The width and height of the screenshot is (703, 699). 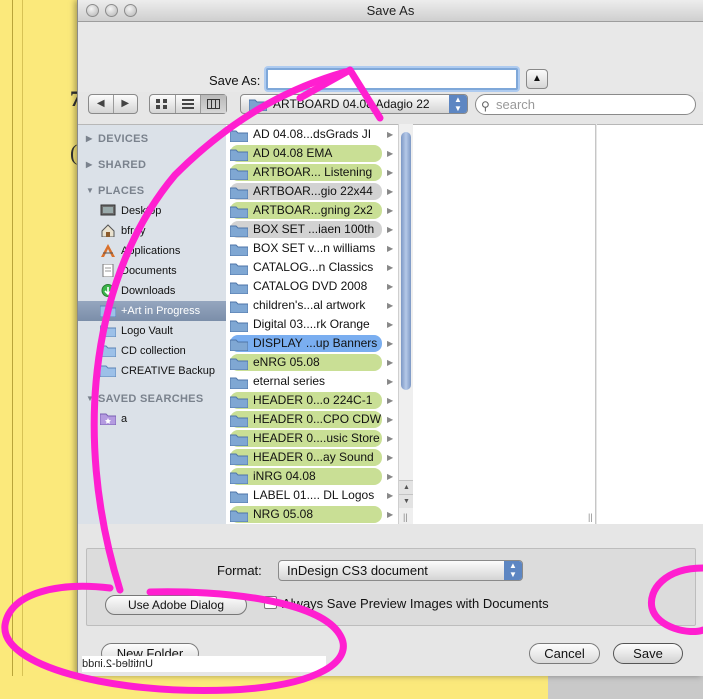 I want to click on format-select: InDesign CS3 document ▲ ▼, so click(x=400, y=570).